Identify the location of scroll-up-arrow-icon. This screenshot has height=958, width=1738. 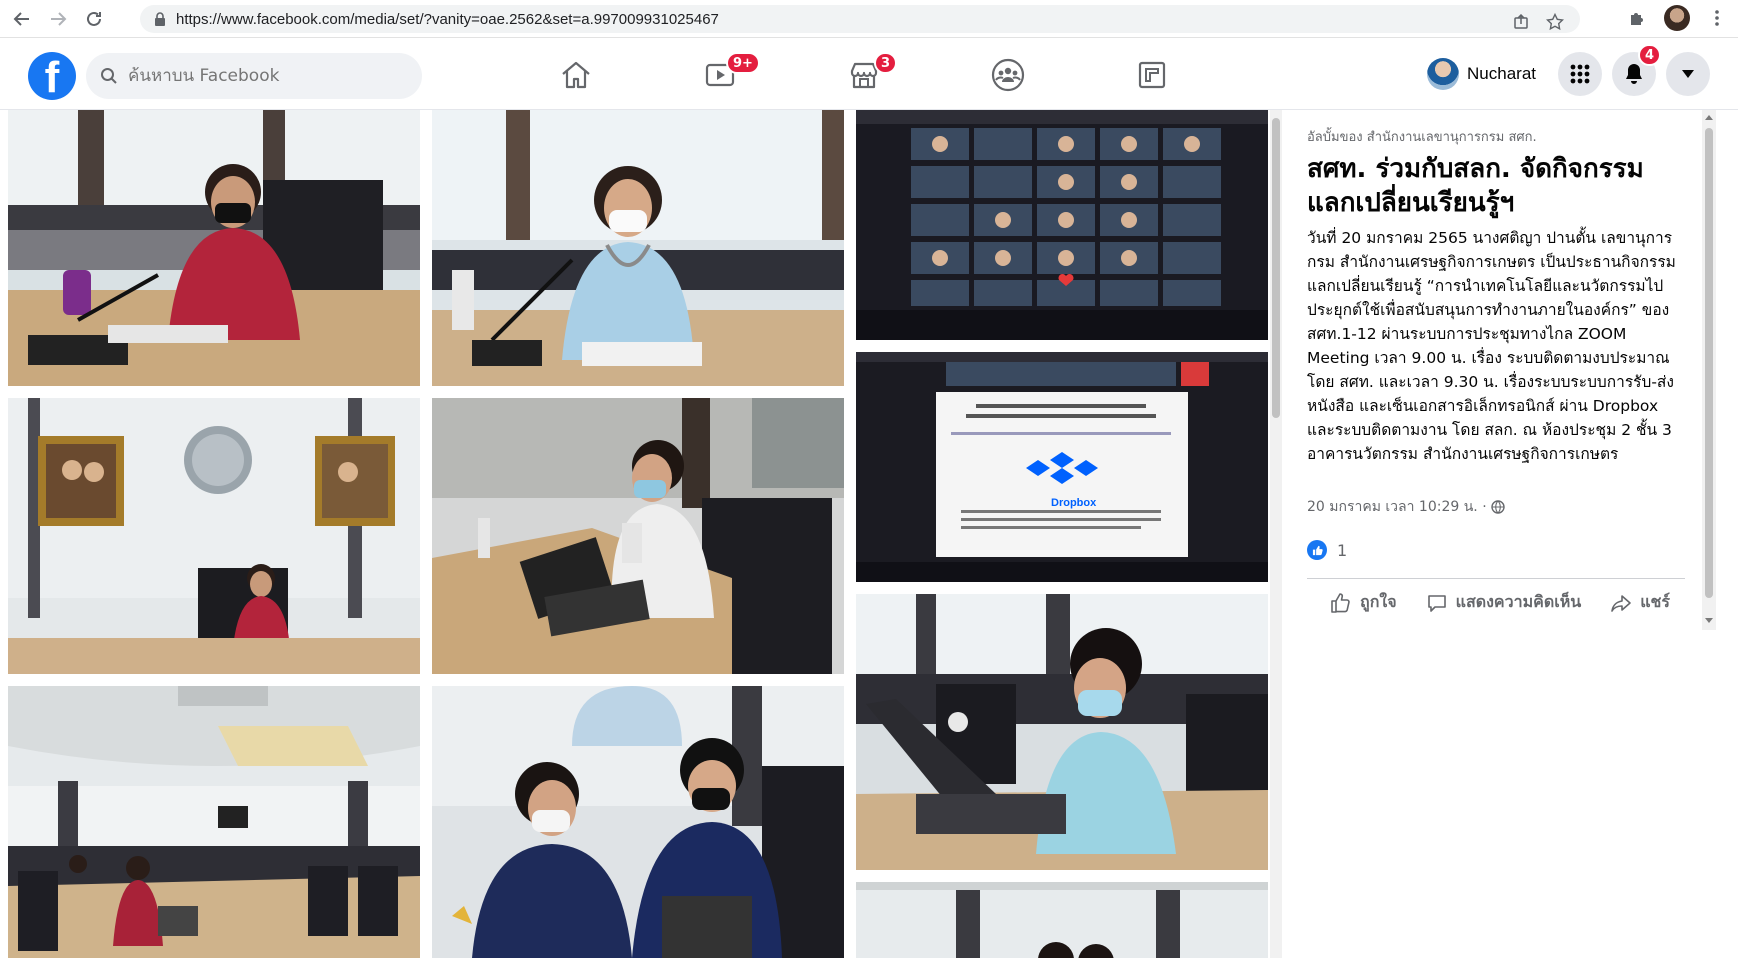
(1709, 117).